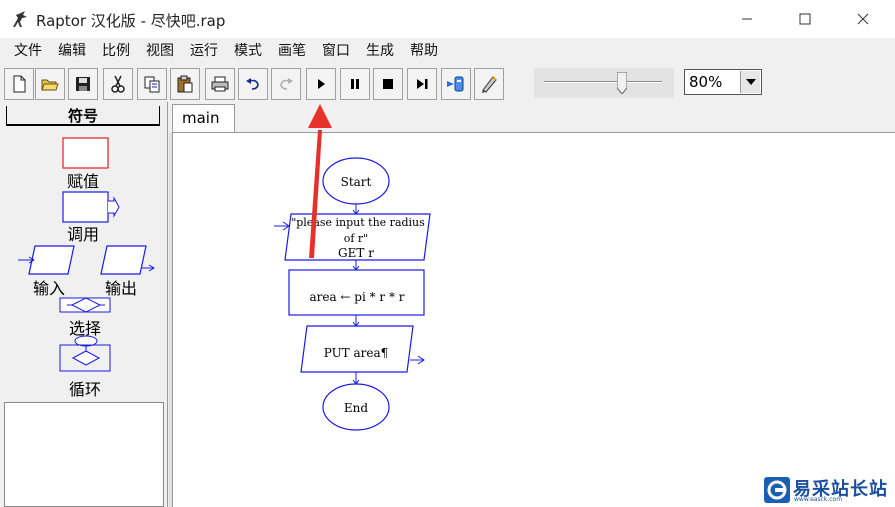 The image size is (895, 507). I want to click on input-get-label: GET r, so click(356, 253).